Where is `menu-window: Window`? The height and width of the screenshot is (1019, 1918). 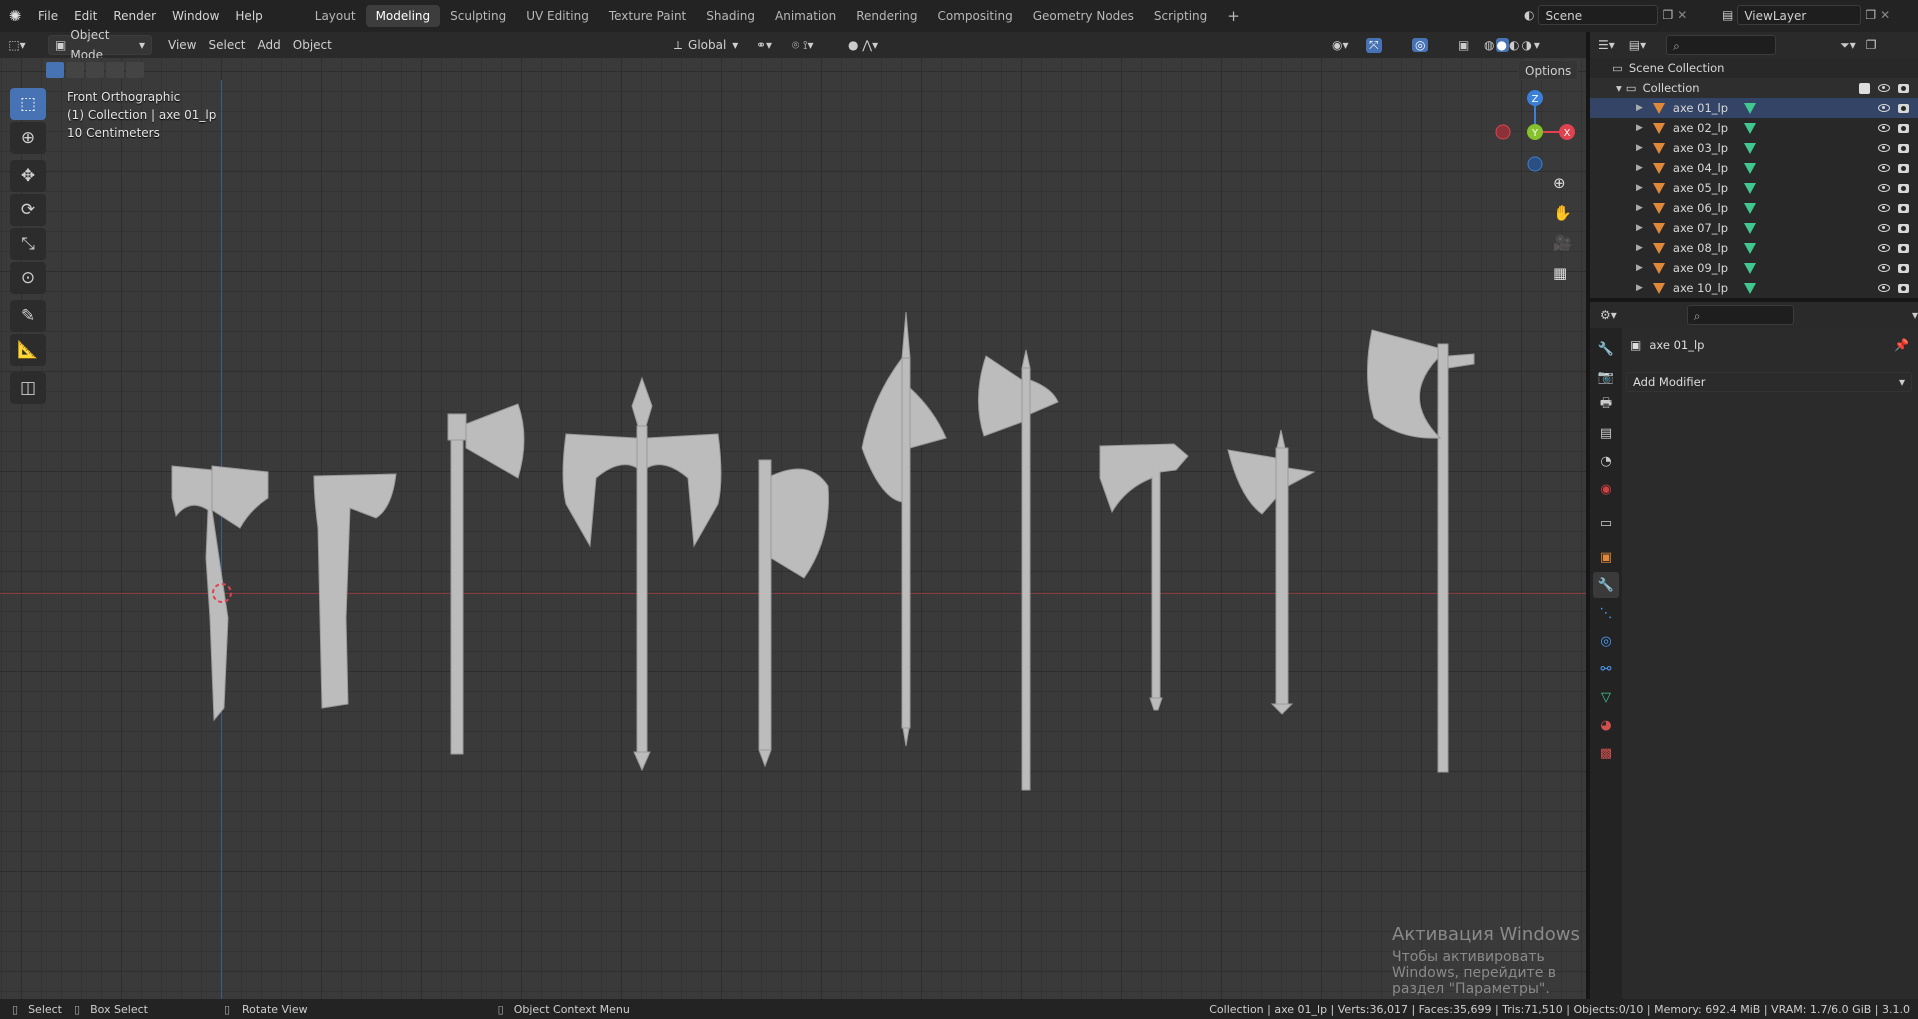
menu-window: Window is located at coordinates (195, 16).